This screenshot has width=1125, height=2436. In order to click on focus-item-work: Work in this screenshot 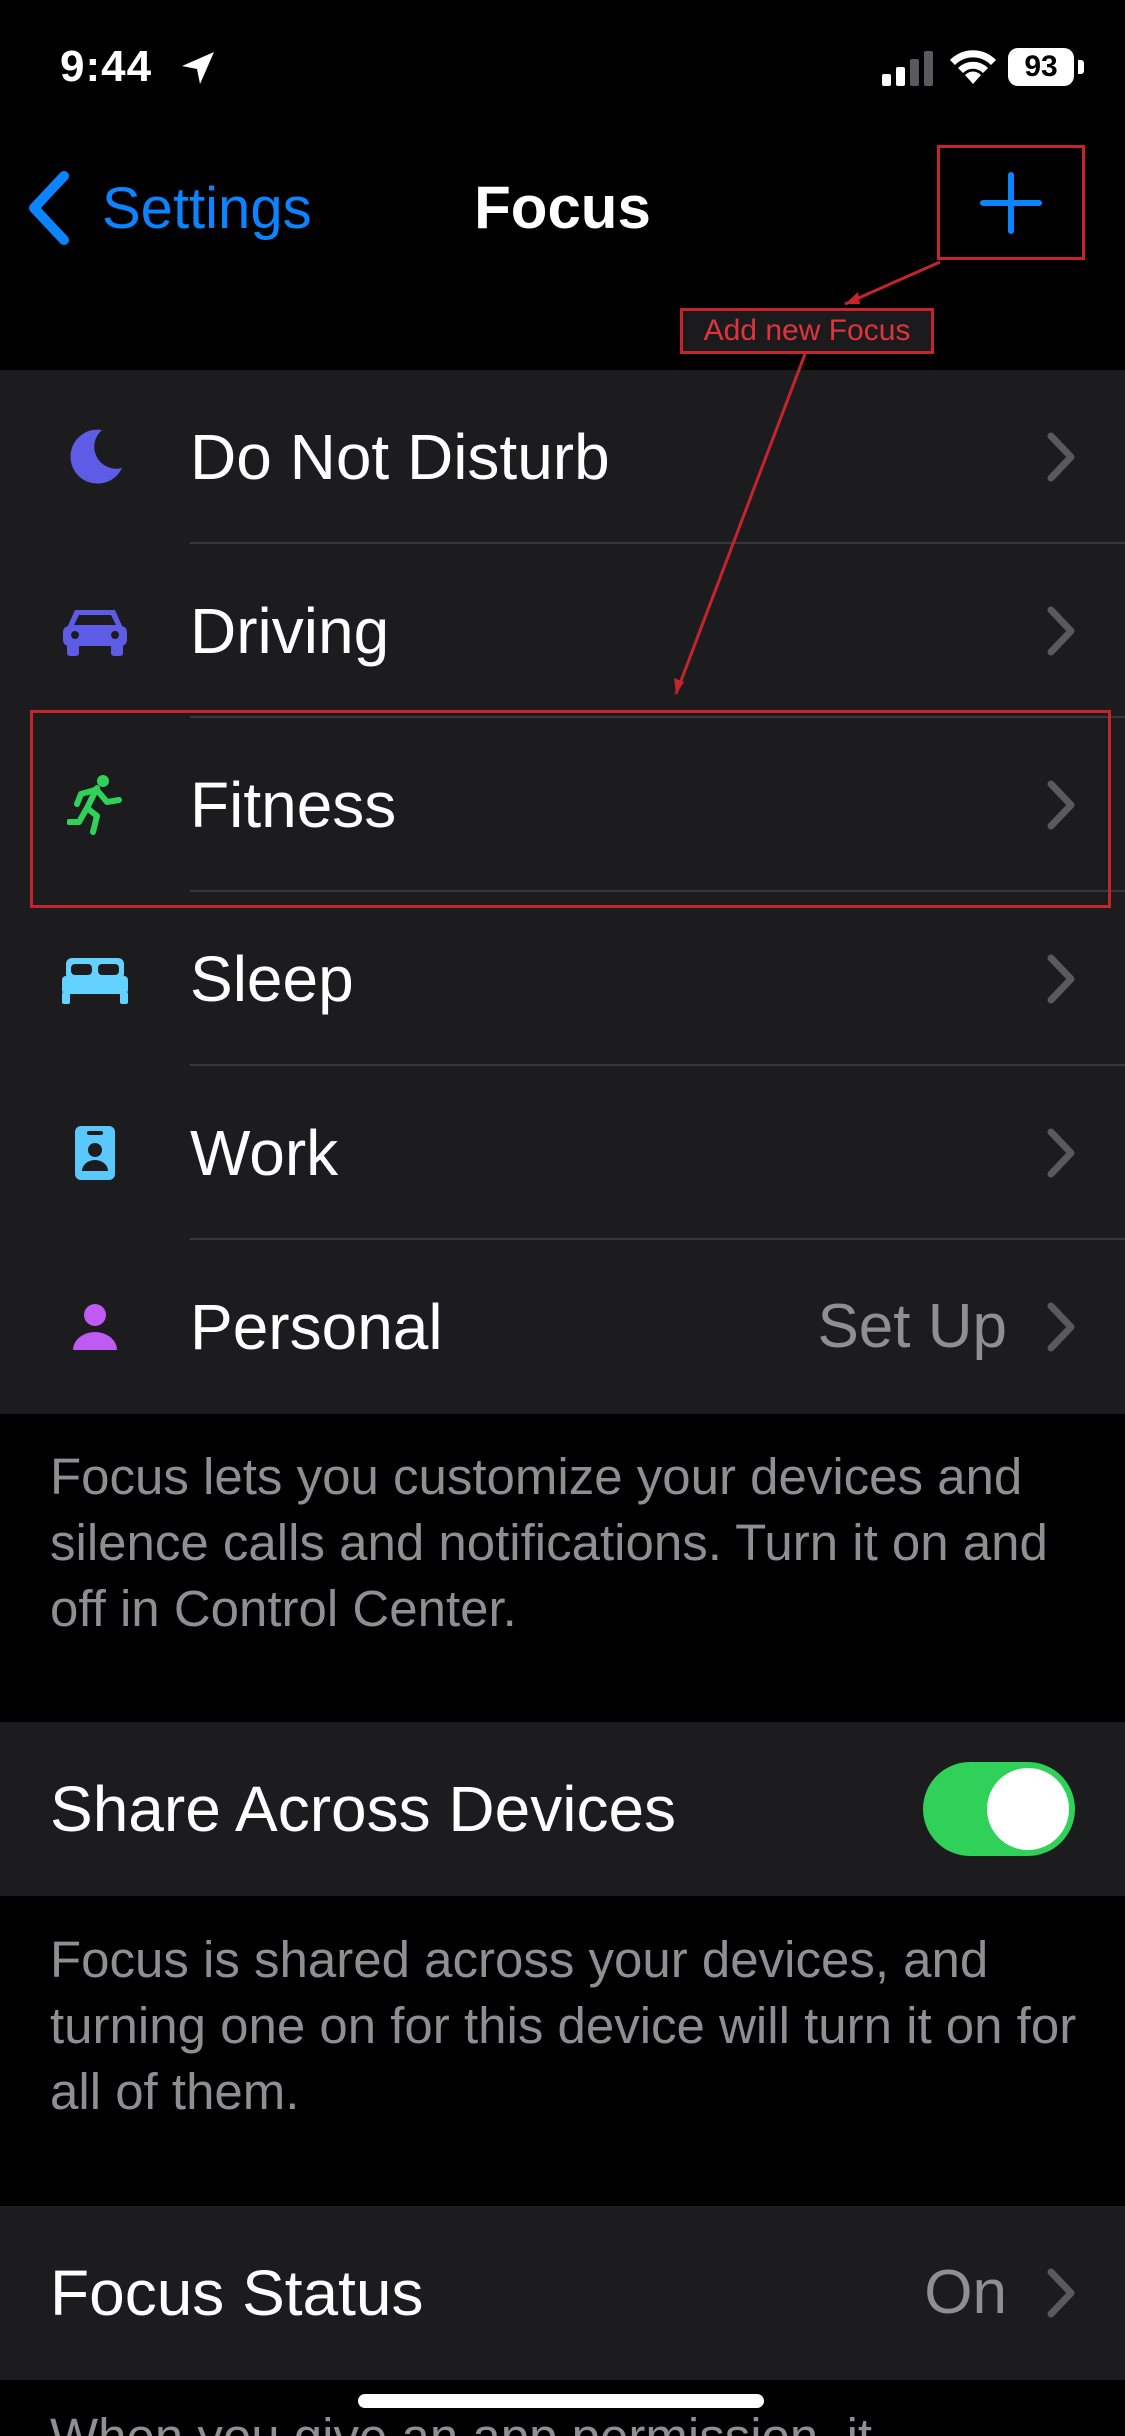, I will do `click(562, 1153)`.